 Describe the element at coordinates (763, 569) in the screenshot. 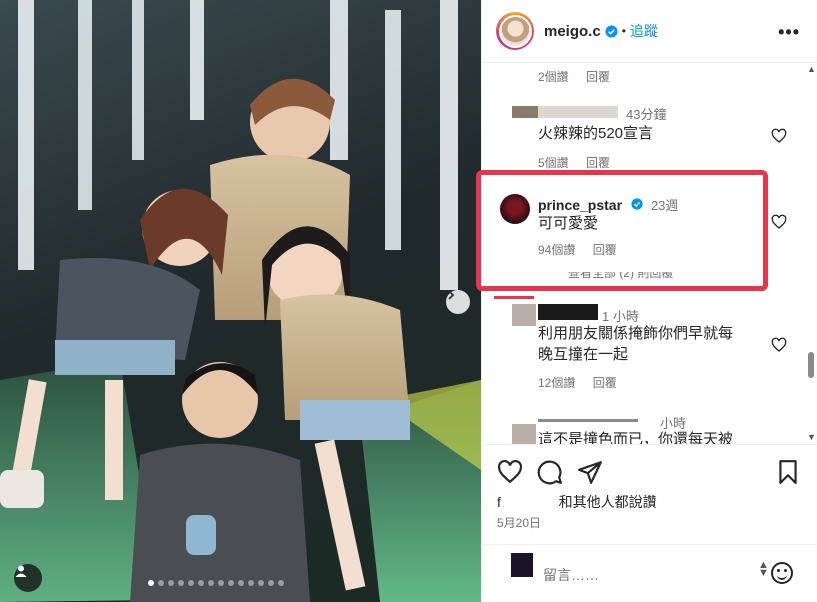

I see `input-spin-control: ▲ ▼` at that location.